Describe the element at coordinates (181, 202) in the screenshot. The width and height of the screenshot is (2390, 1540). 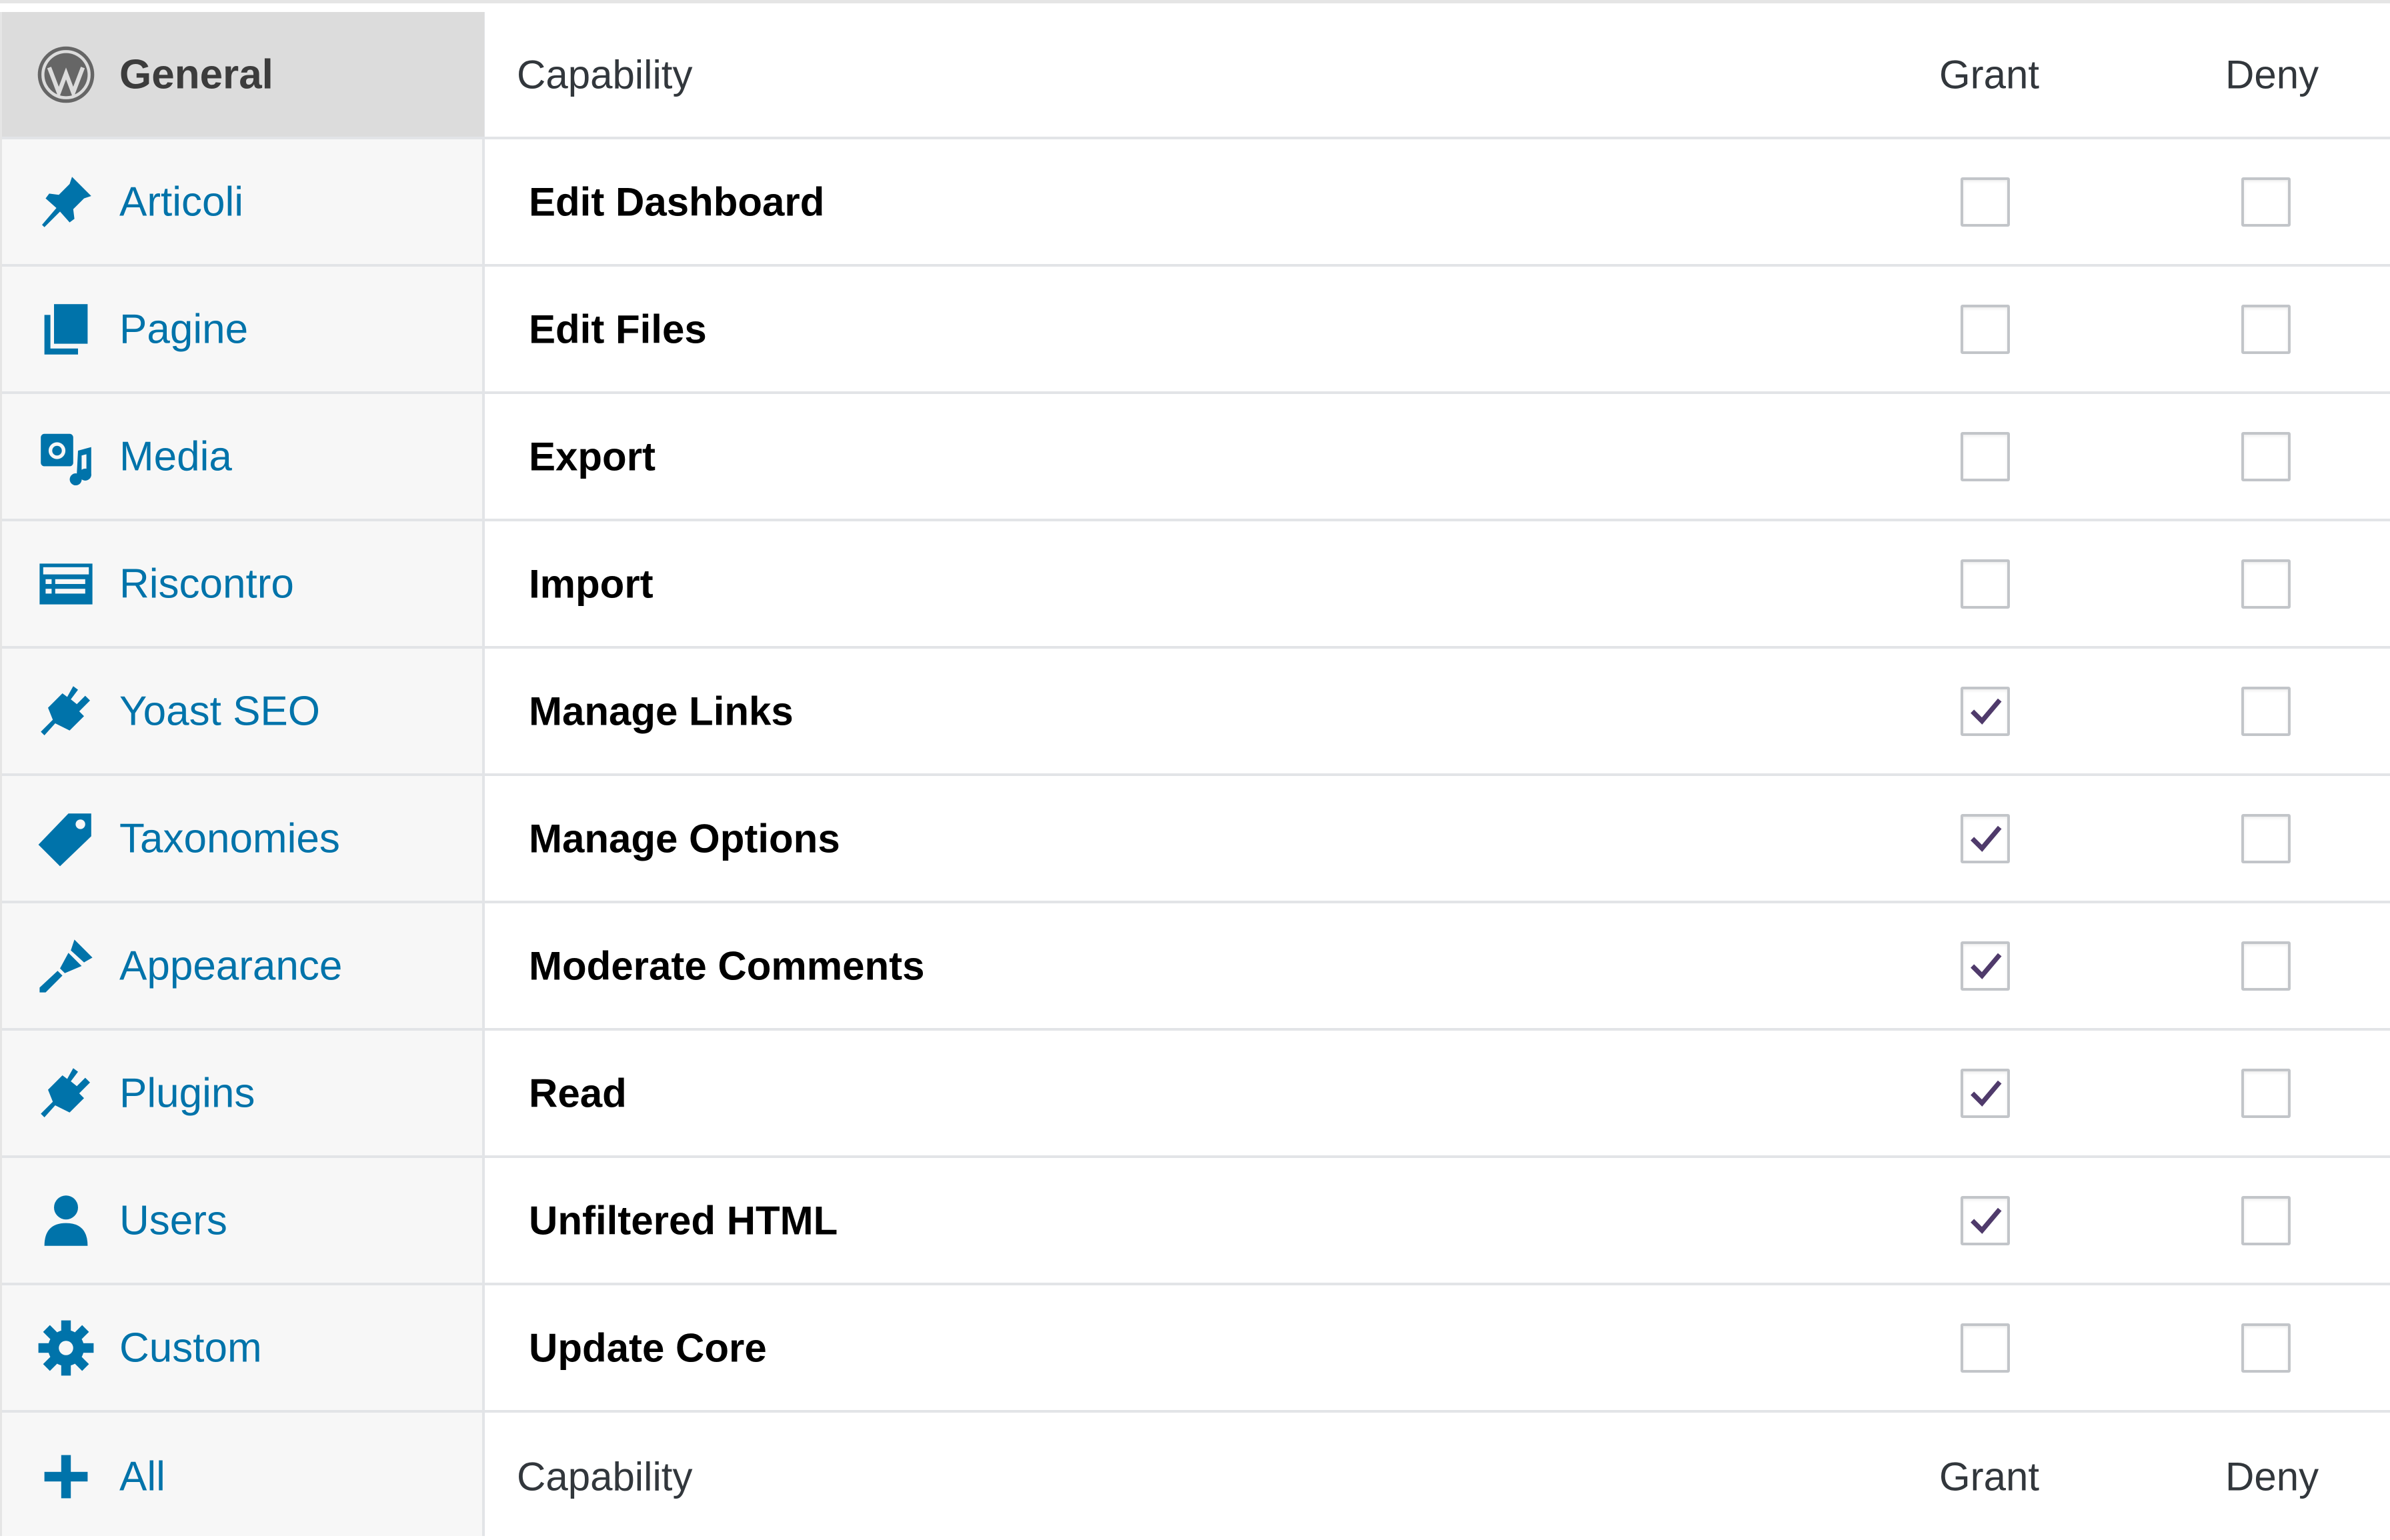
I see `sidebar-item-label: Articoli` at that location.